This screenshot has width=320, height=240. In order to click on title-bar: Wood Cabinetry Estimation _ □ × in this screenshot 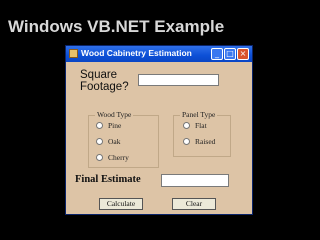, I will do `click(159, 54)`.